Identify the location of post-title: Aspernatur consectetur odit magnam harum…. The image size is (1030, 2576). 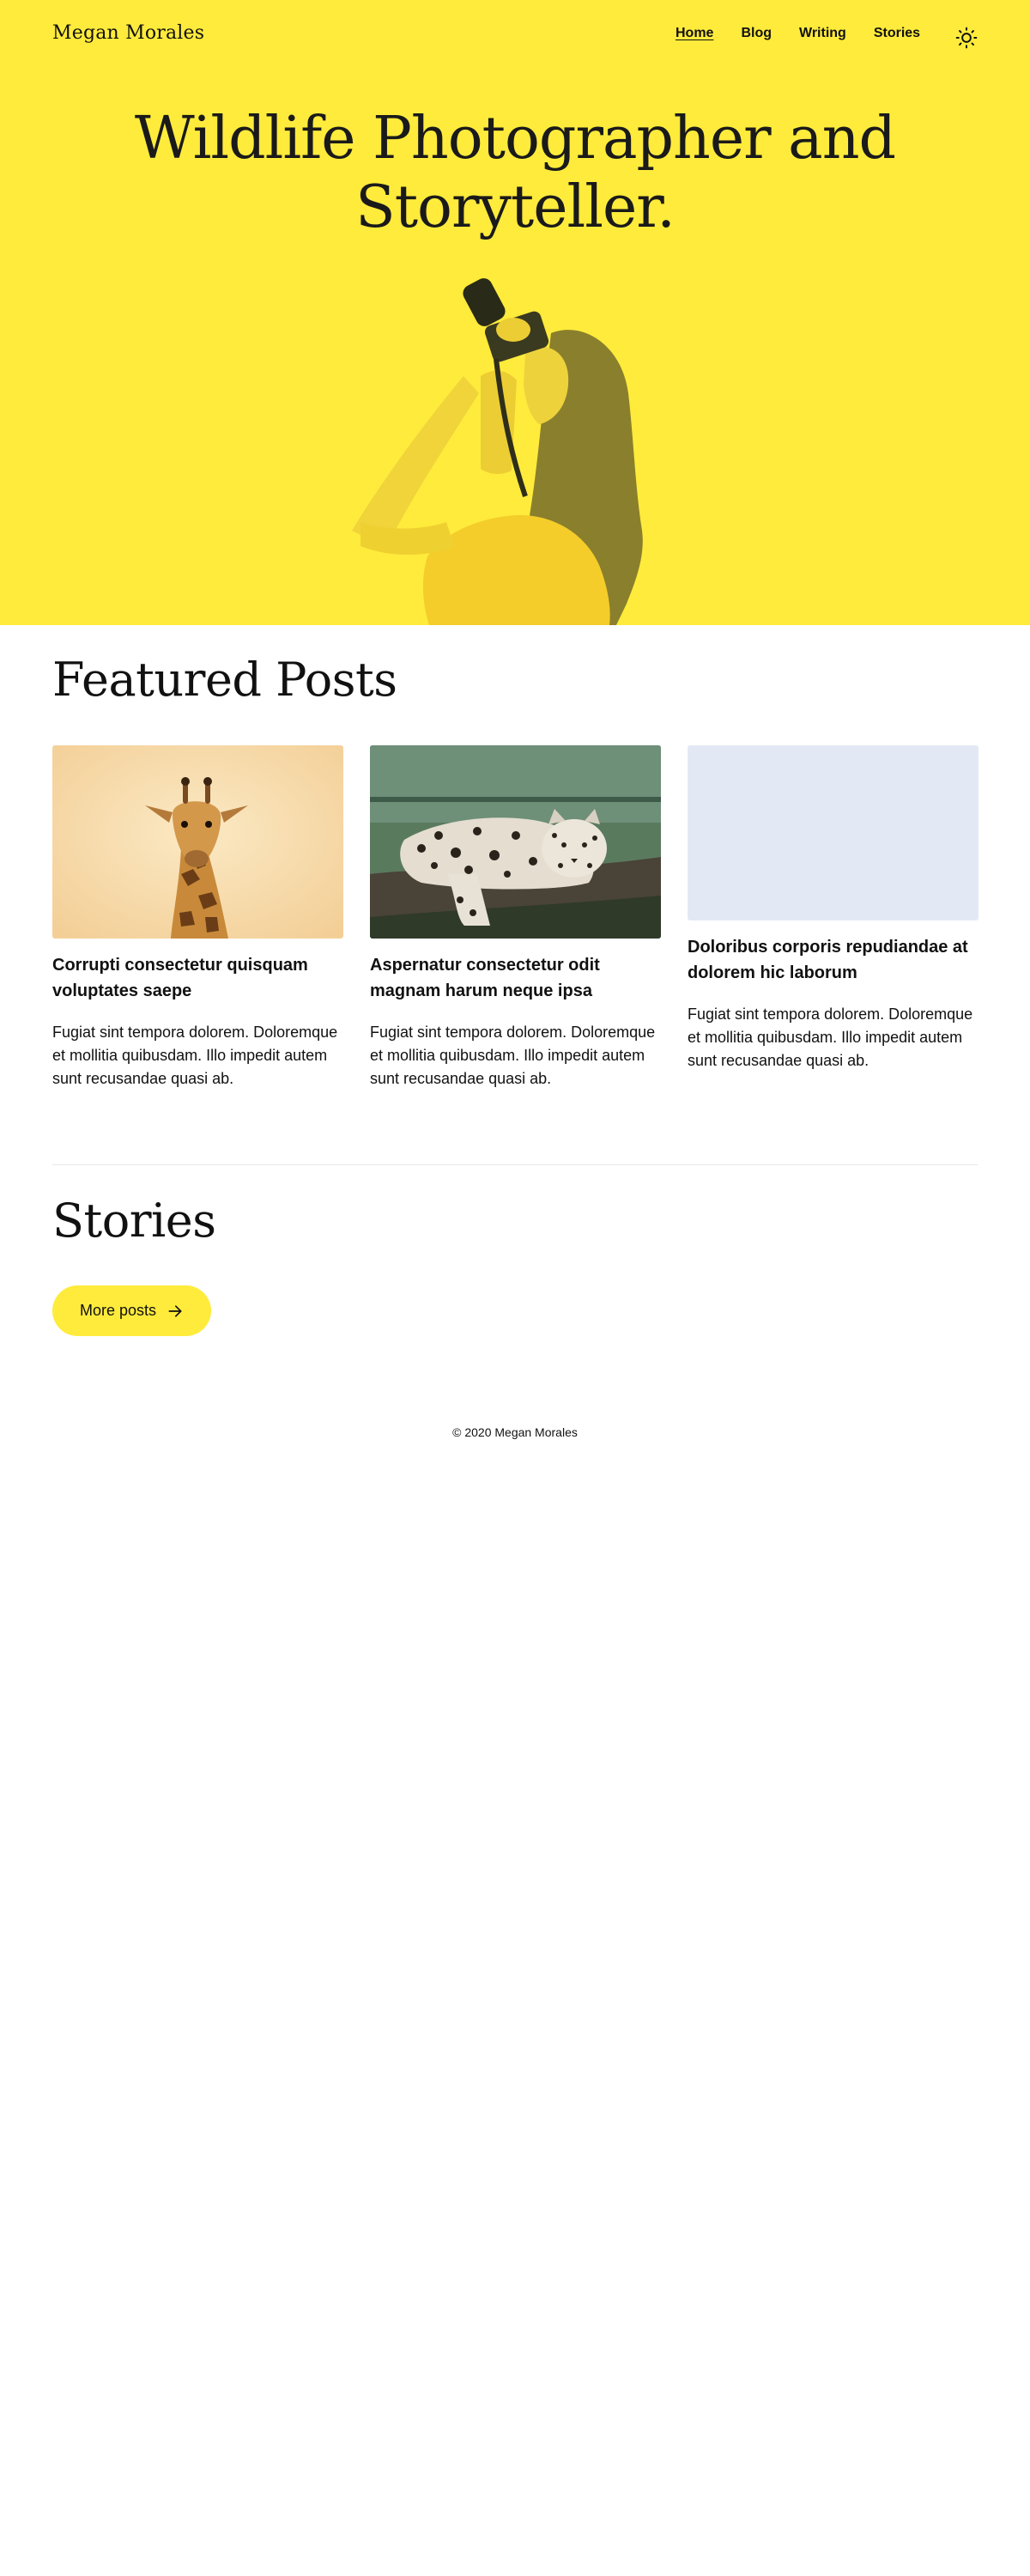
(515, 978).